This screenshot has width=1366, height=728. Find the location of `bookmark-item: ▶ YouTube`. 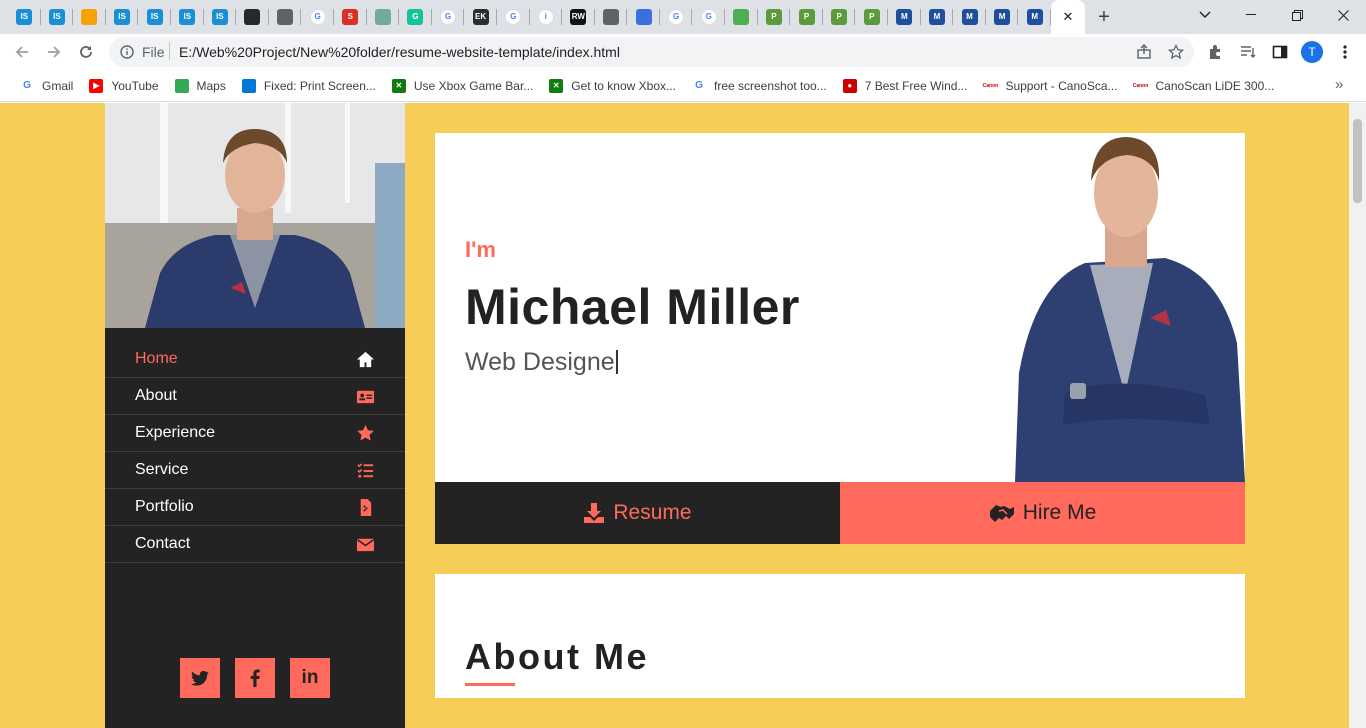

bookmark-item: ▶ YouTube is located at coordinates (123, 86).